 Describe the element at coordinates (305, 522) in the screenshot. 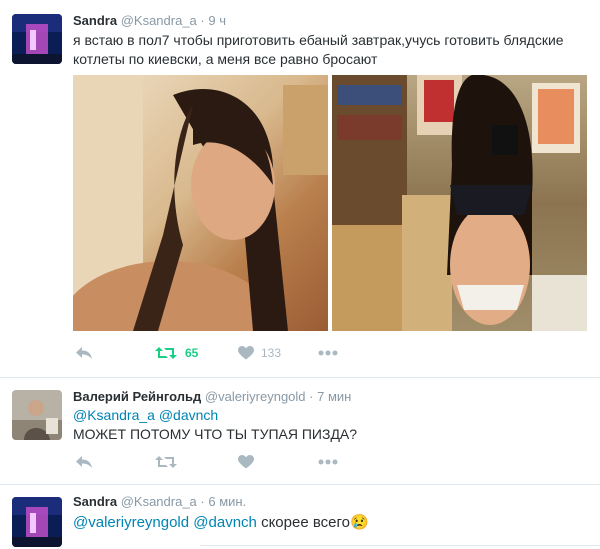

I see `tweet-text: скорее всего` at that location.